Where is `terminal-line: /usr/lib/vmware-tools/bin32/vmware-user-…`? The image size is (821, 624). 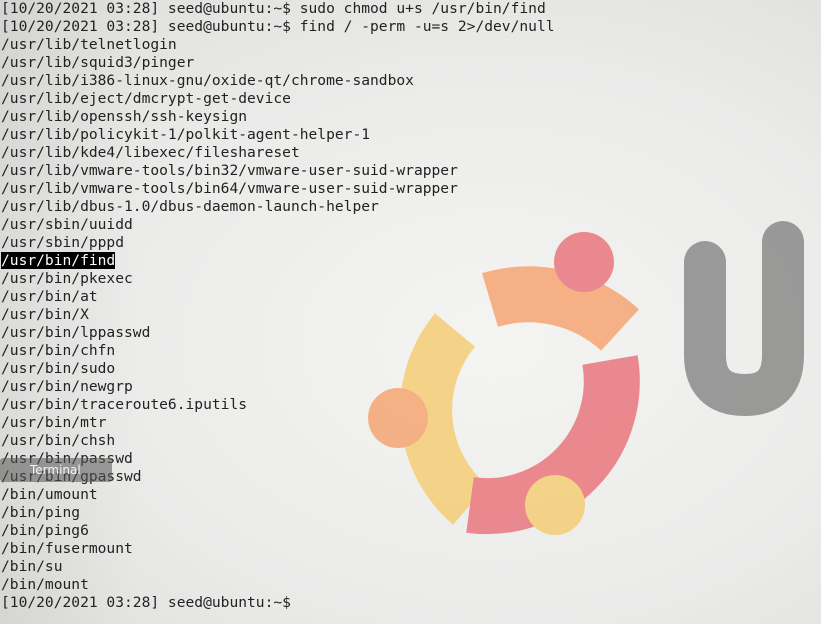 terminal-line: /usr/lib/vmware-tools/bin32/vmware-user-… is located at coordinates (410, 171).